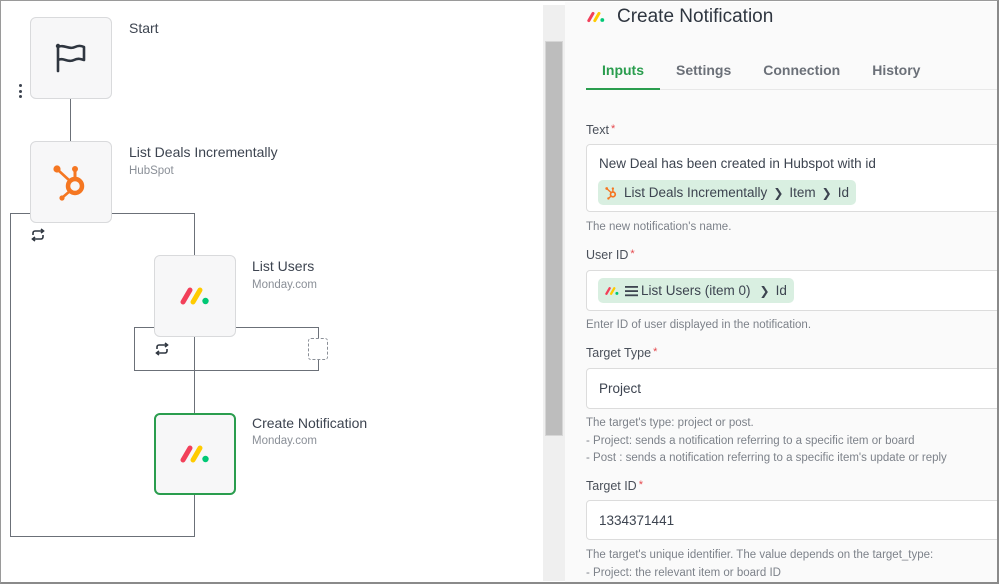 This screenshot has width=999, height=584. Describe the element at coordinates (151, 171) in the screenshot. I see `node-list-deals-app: HubSpot` at that location.